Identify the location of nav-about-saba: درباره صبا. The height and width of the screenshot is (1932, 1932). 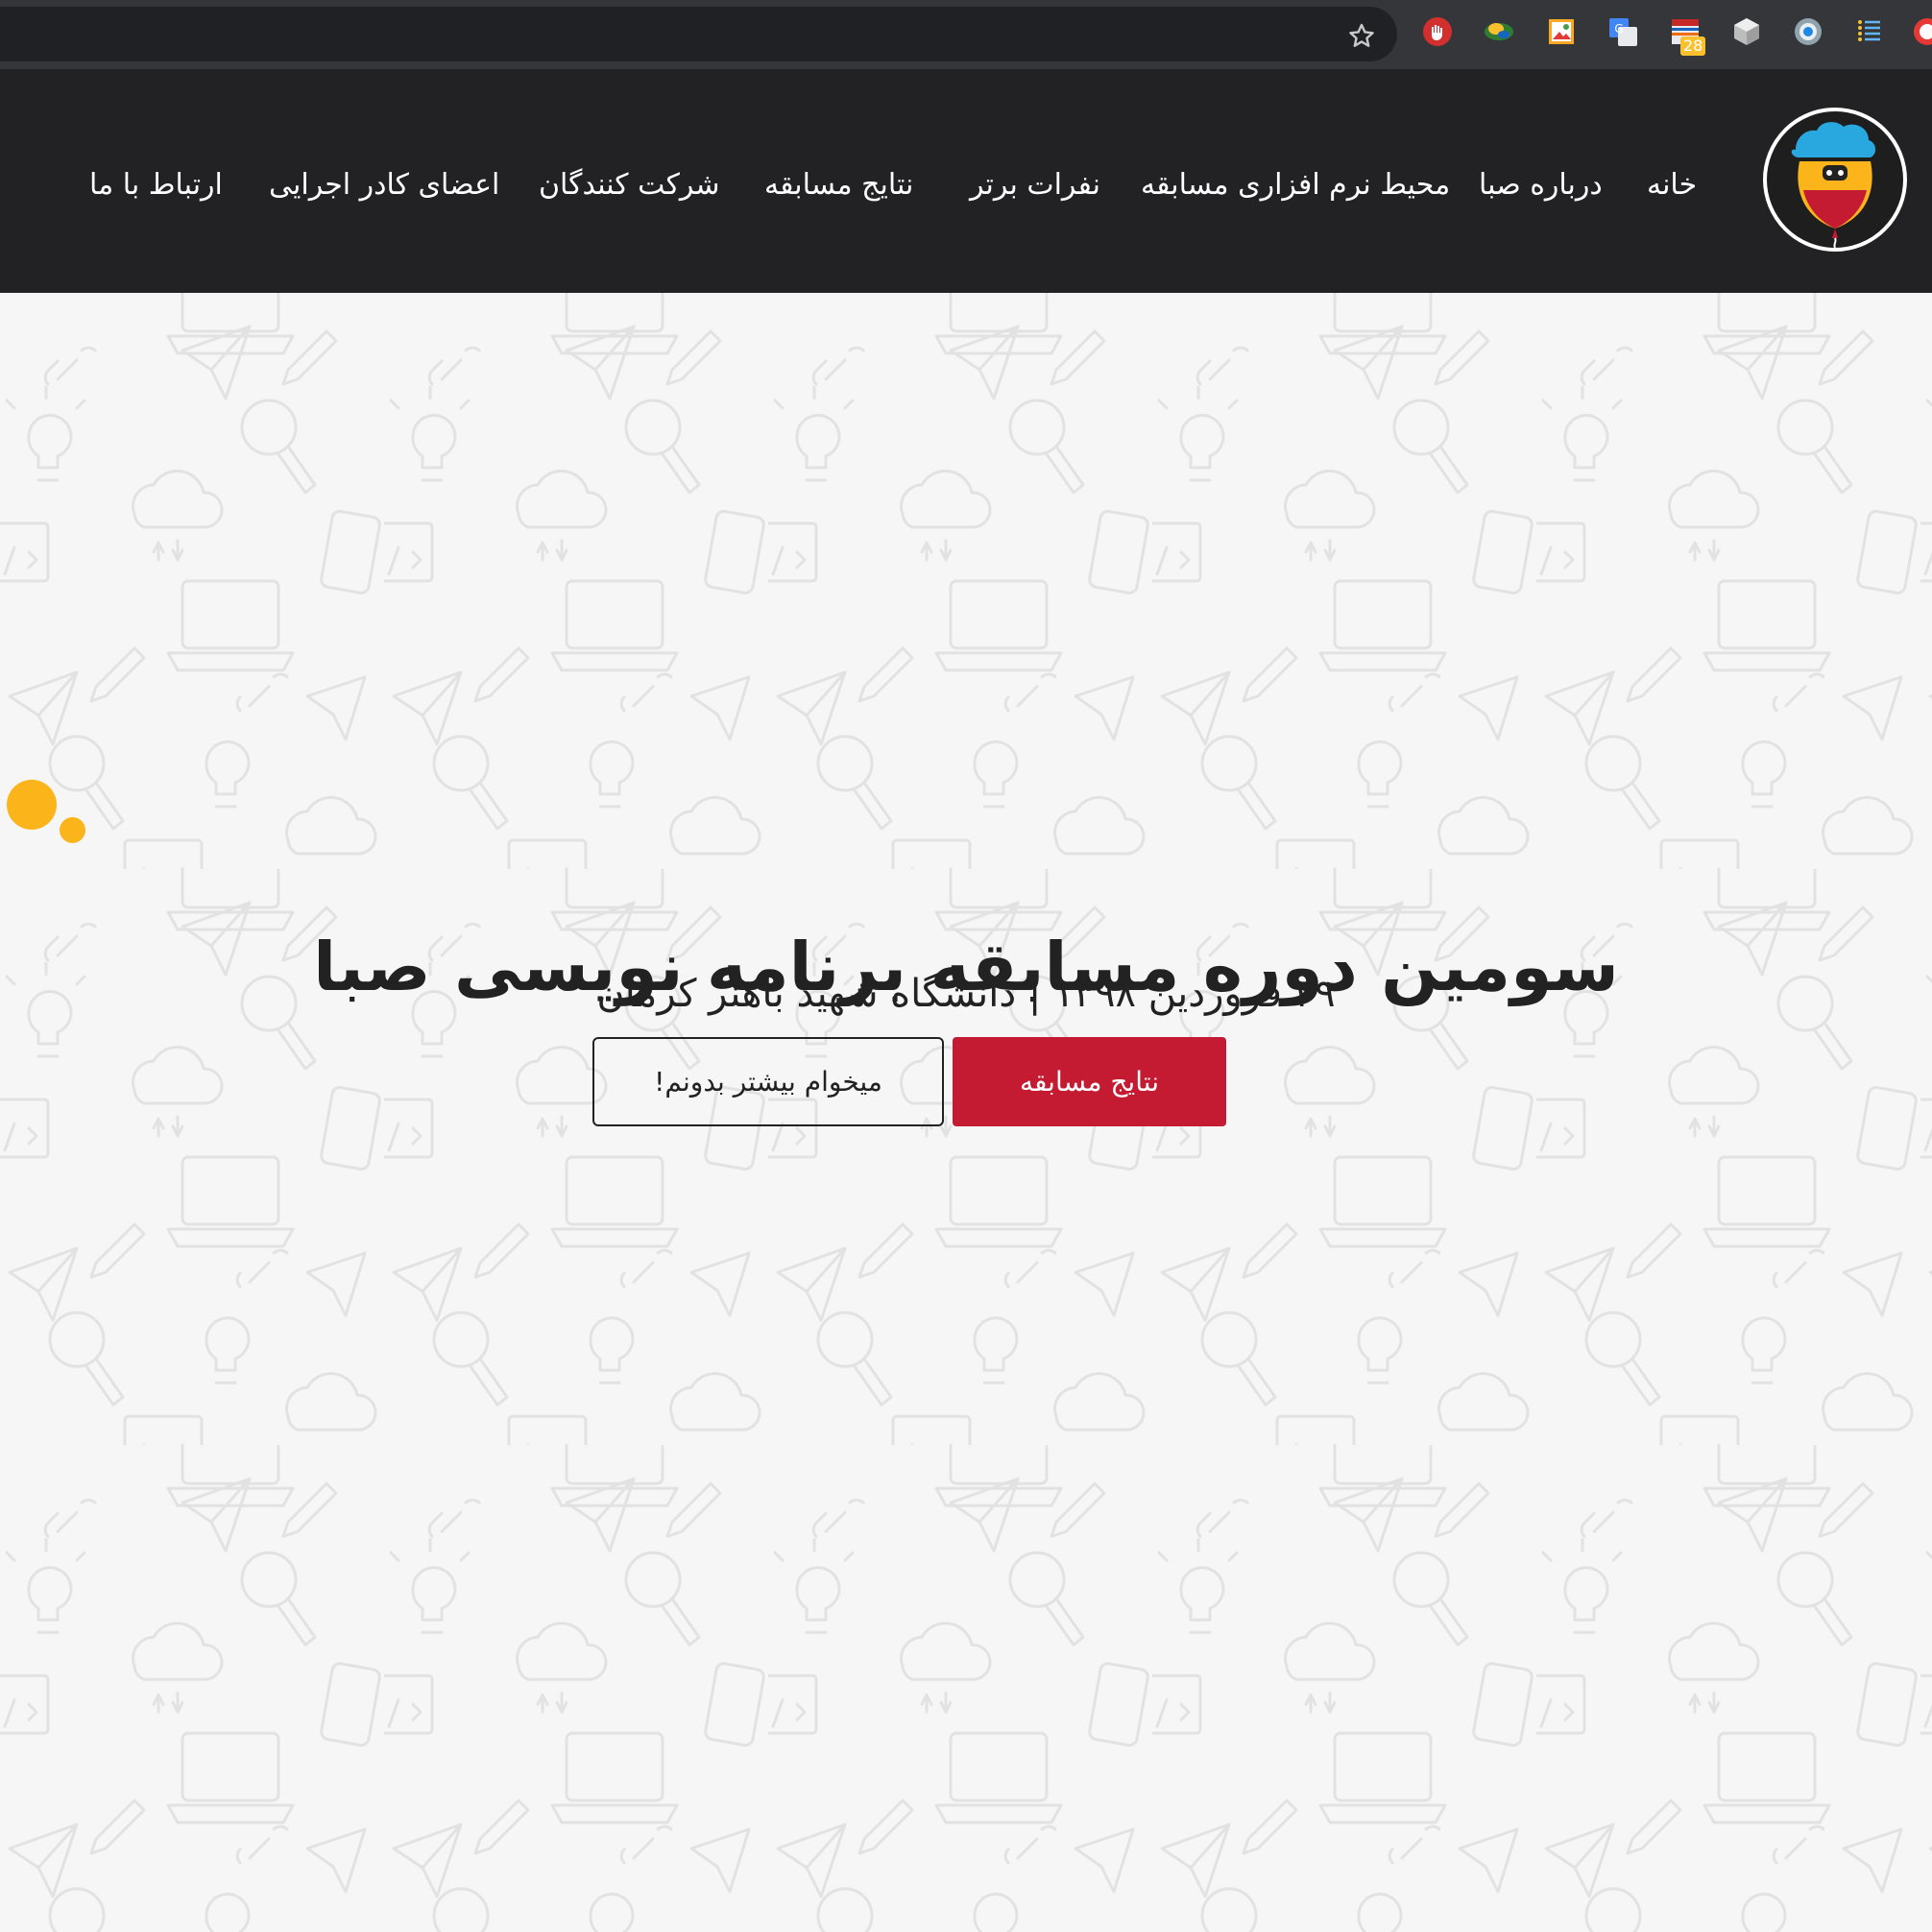
(1541, 185).